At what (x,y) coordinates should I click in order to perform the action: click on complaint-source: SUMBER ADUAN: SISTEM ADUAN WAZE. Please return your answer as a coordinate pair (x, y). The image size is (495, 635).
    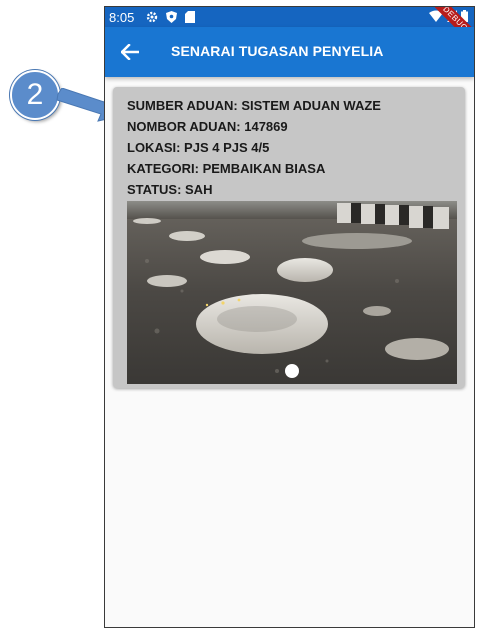
    Looking at the image, I should click on (254, 105).